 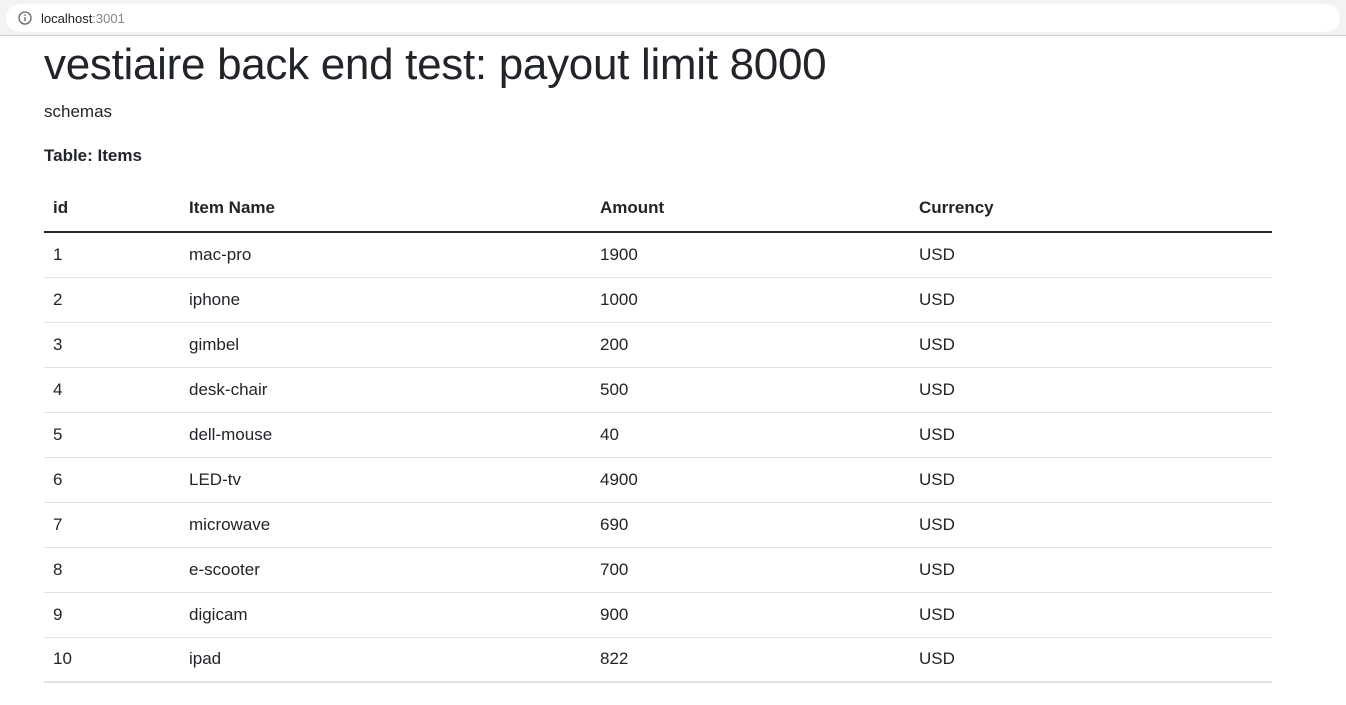 What do you see at coordinates (385, 300) in the screenshot?
I see `cell-item-name: iphone` at bounding box center [385, 300].